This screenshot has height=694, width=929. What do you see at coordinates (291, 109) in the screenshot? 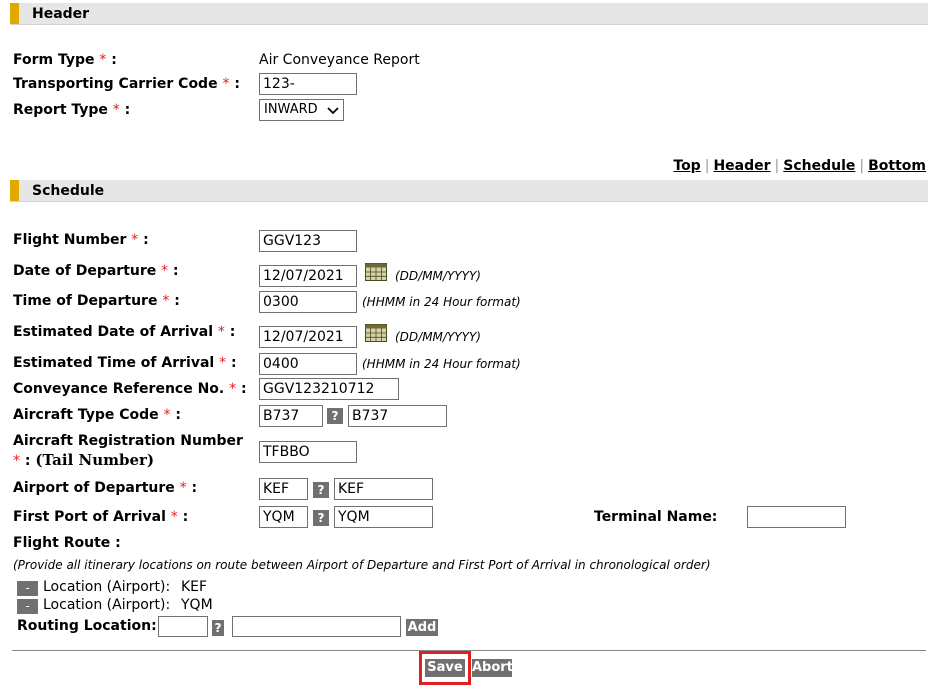
I see `report-type-value: INWARD` at bounding box center [291, 109].